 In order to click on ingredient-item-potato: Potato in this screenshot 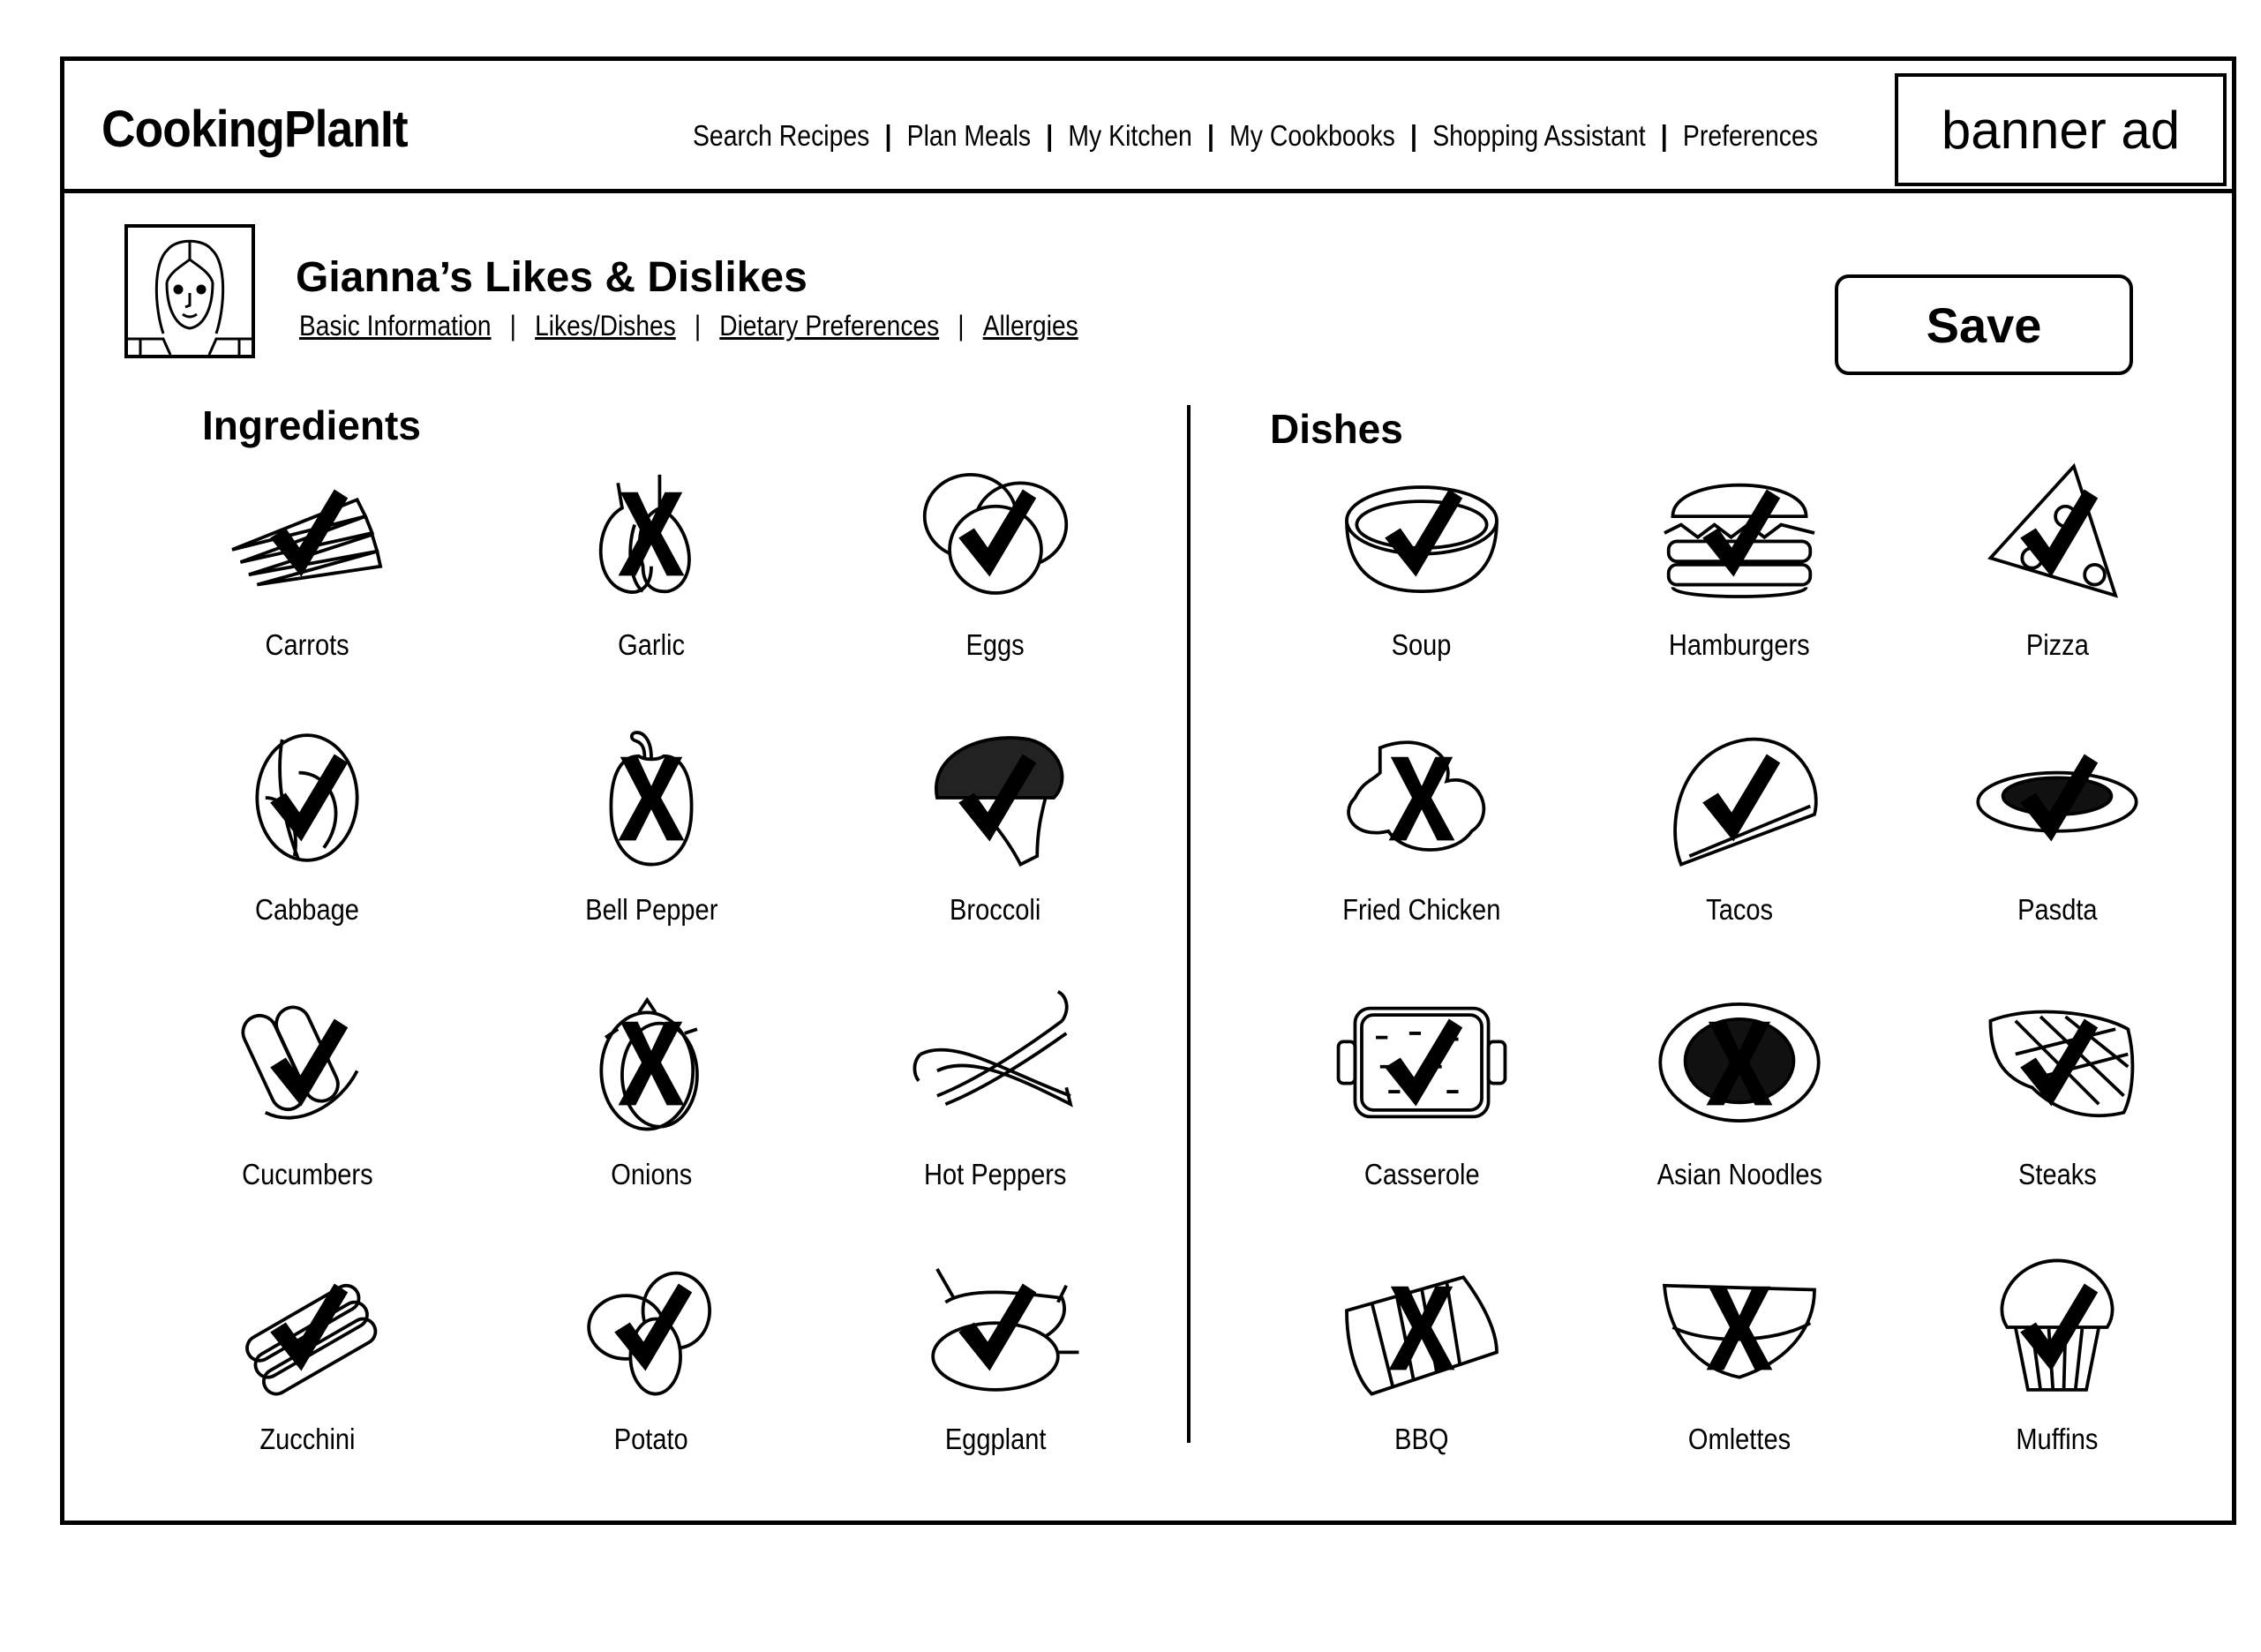, I will do `click(651, 1380)`.